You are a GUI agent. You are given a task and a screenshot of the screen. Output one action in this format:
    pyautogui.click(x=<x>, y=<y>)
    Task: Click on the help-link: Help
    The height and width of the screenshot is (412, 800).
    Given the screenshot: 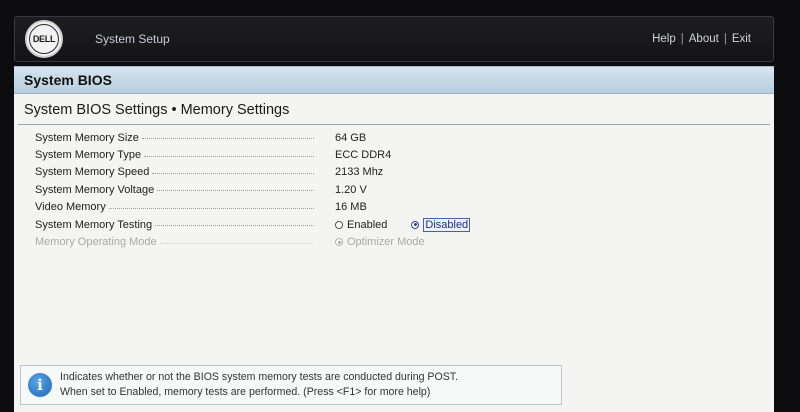 What is the action you would take?
    pyautogui.click(x=664, y=39)
    